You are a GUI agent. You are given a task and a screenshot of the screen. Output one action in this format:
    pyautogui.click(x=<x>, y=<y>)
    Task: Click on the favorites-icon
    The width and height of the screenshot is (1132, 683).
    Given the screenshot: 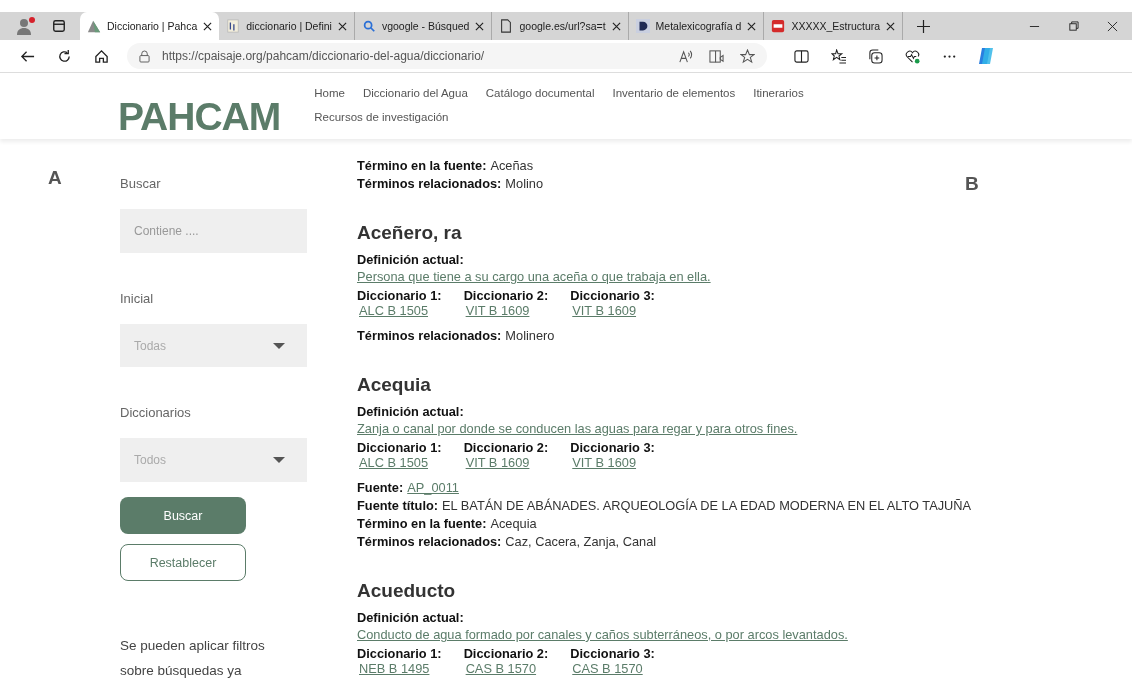 What is the action you would take?
    pyautogui.click(x=838, y=56)
    